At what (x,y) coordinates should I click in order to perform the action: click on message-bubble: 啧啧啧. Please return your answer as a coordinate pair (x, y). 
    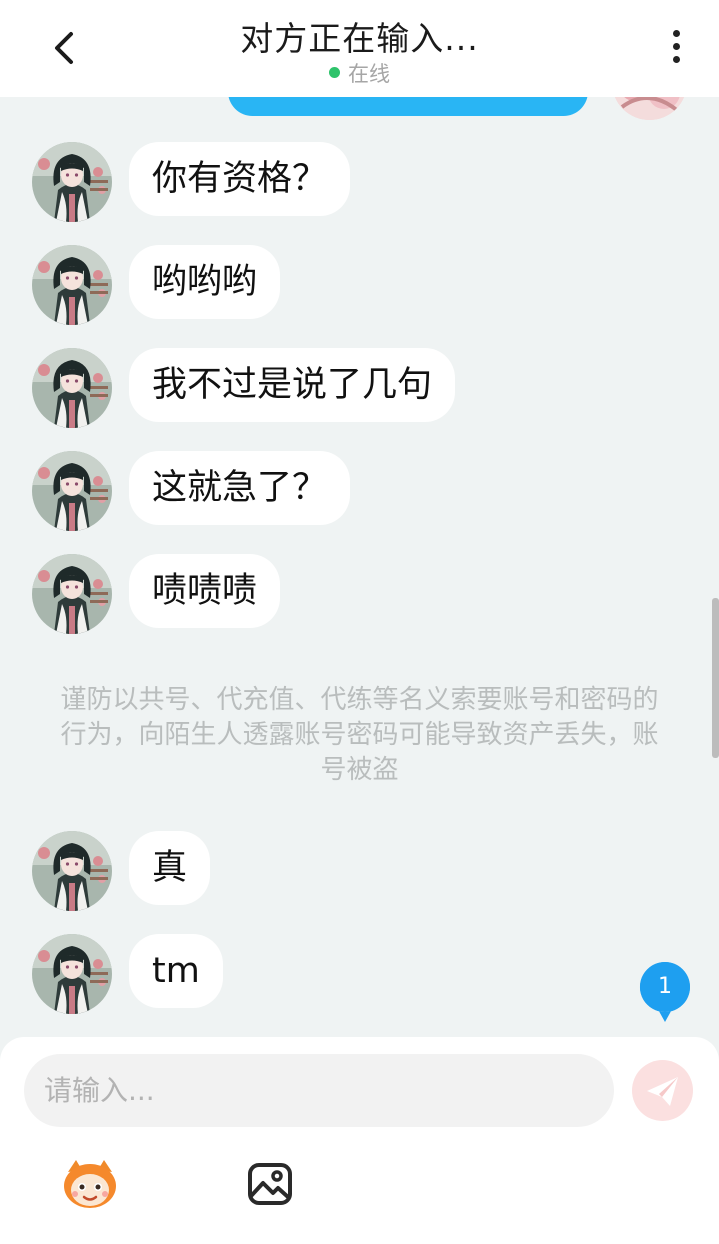
    Looking at the image, I should click on (205, 591).